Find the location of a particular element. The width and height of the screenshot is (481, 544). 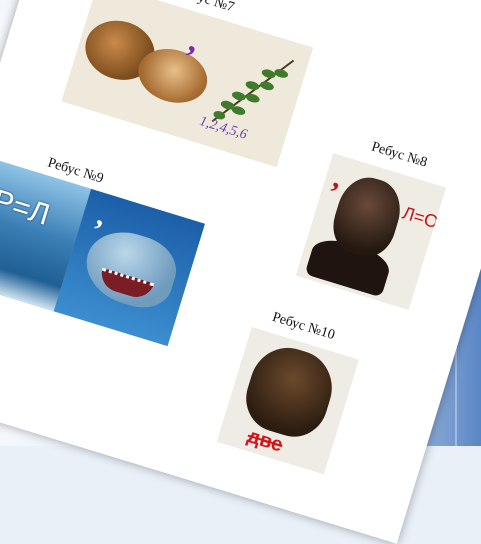

rebus-10-image: две is located at coordinates (287, 400).